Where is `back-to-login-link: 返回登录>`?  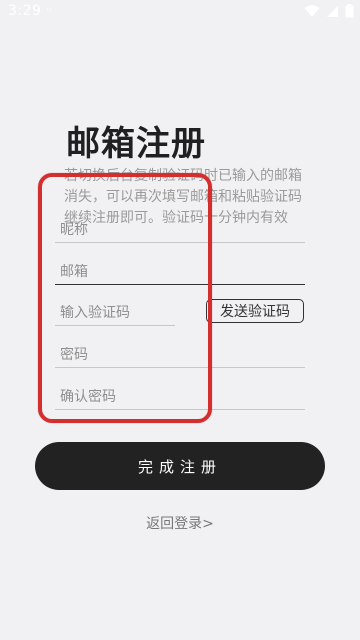
back-to-login-link: 返回登录> is located at coordinates (180, 523).